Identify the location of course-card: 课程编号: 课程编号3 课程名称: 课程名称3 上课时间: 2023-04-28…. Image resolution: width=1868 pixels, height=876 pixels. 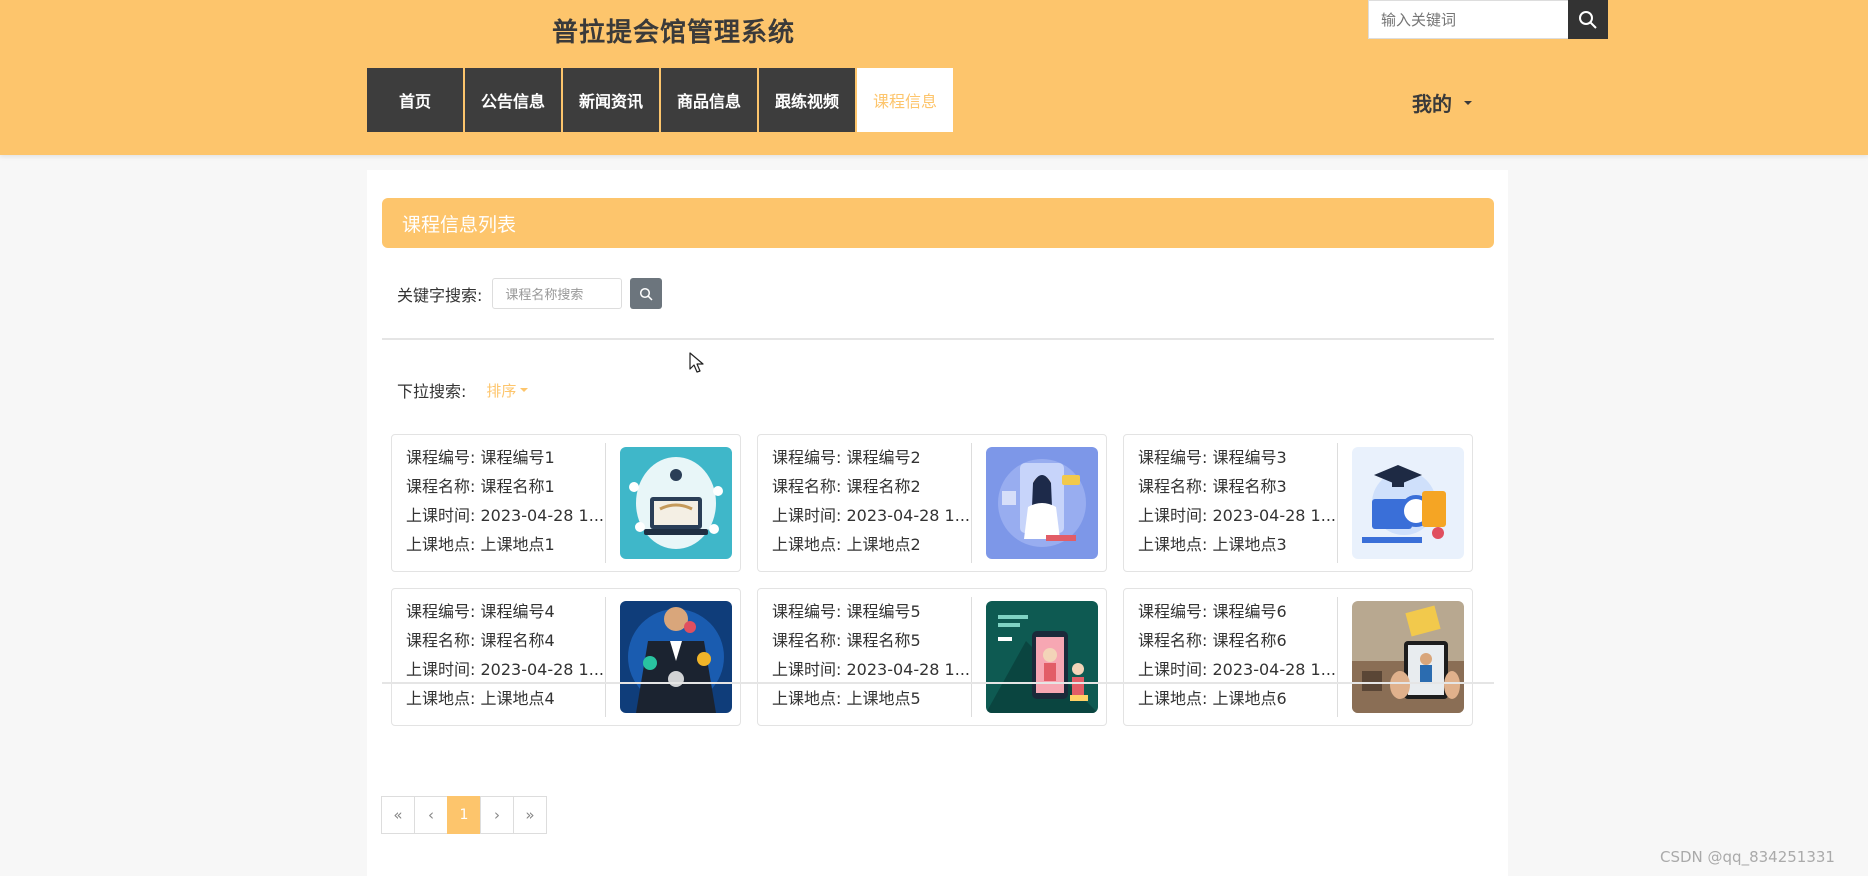
(1298, 503).